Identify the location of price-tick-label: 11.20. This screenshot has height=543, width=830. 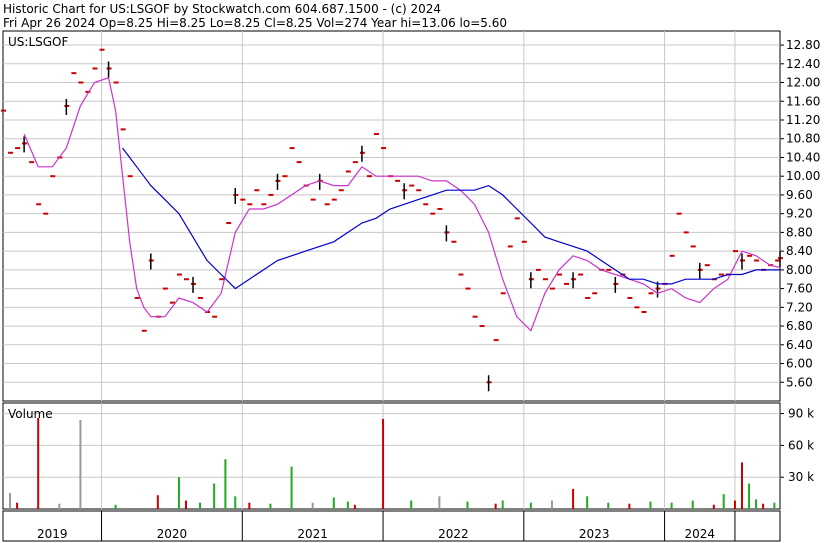
(803, 120).